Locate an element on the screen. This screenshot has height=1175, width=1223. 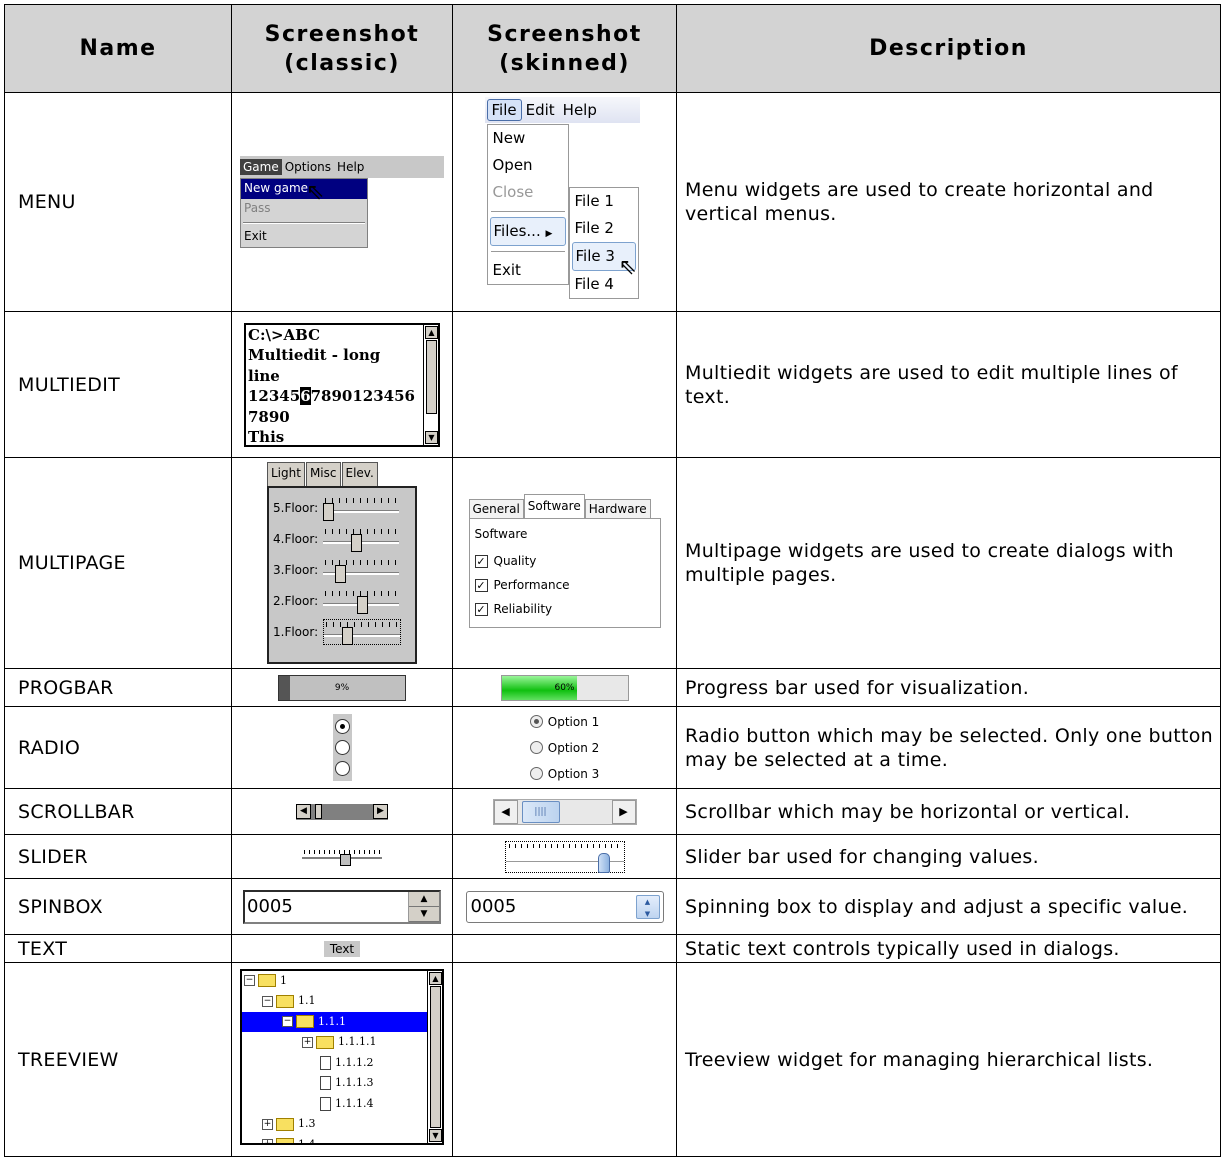
radio-option-3: Option 3 is located at coordinates (564, 774).